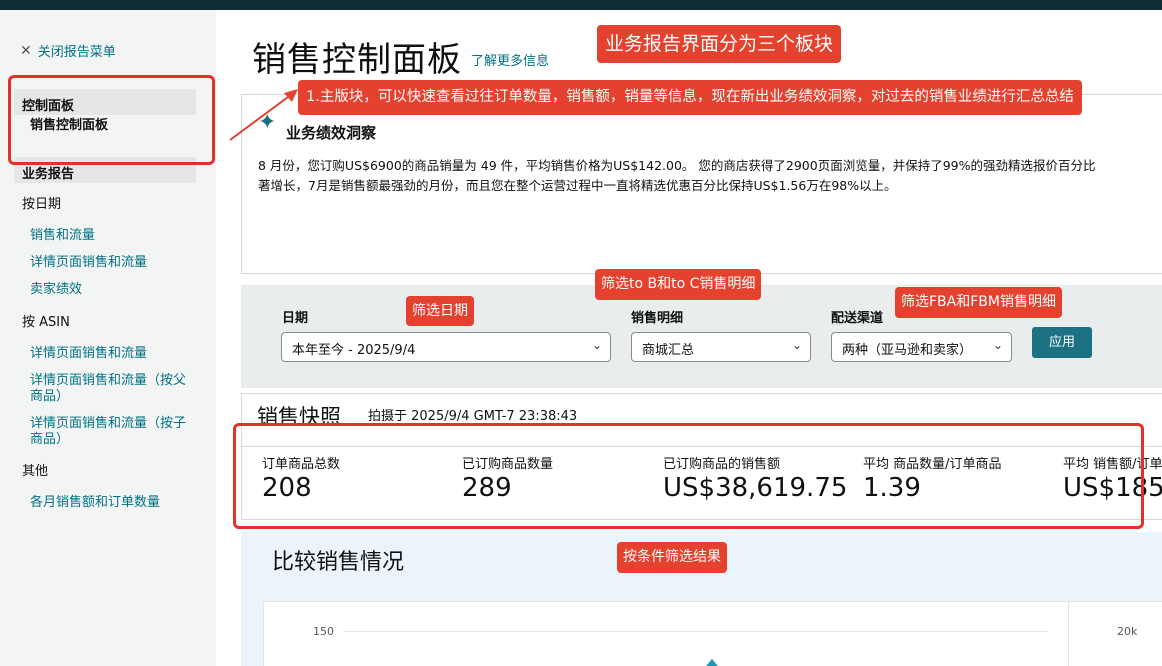 The image size is (1162, 666). I want to click on annotation-filter-date: 筛选日期, so click(440, 311).